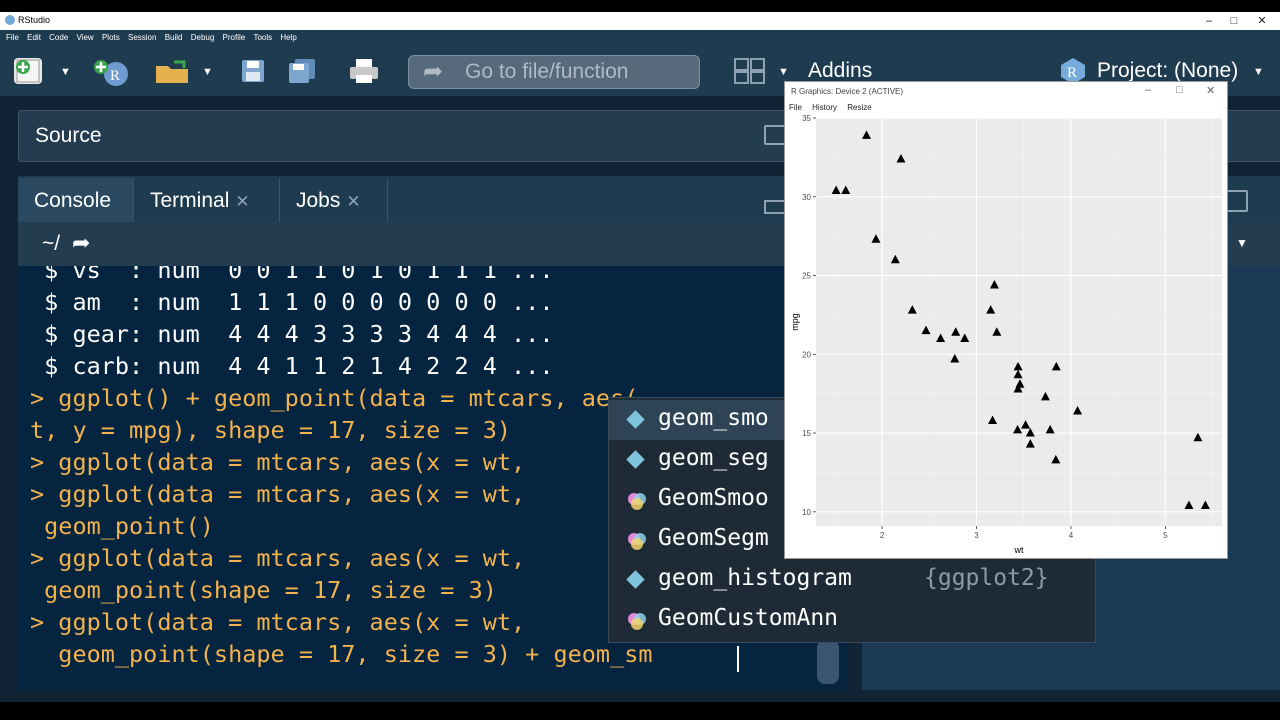  Describe the element at coordinates (640, 21) in the screenshot. I see `window-titlebar: RStudio – □ ✕` at that location.